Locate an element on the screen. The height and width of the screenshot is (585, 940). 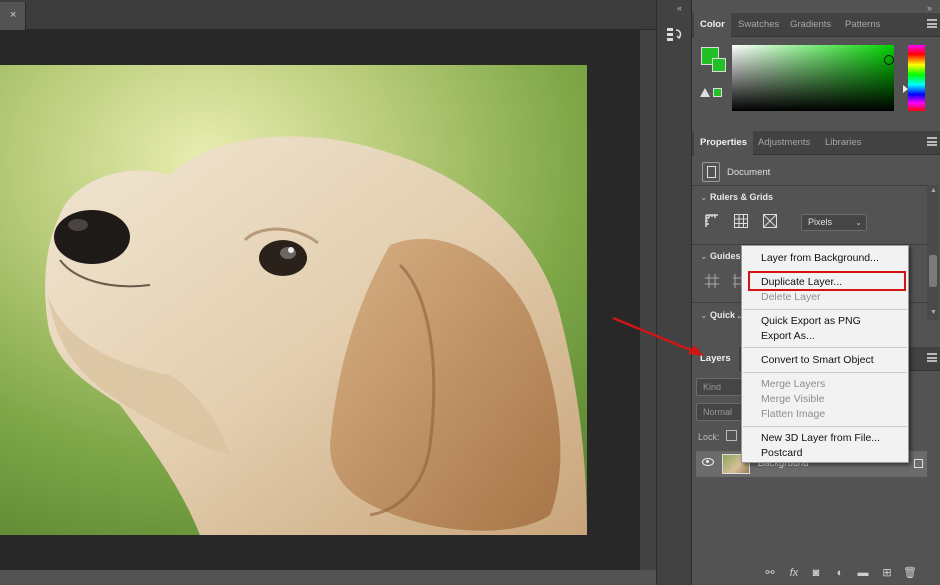
link-layers-icon: ⚯ is located at coordinates (770, 573).